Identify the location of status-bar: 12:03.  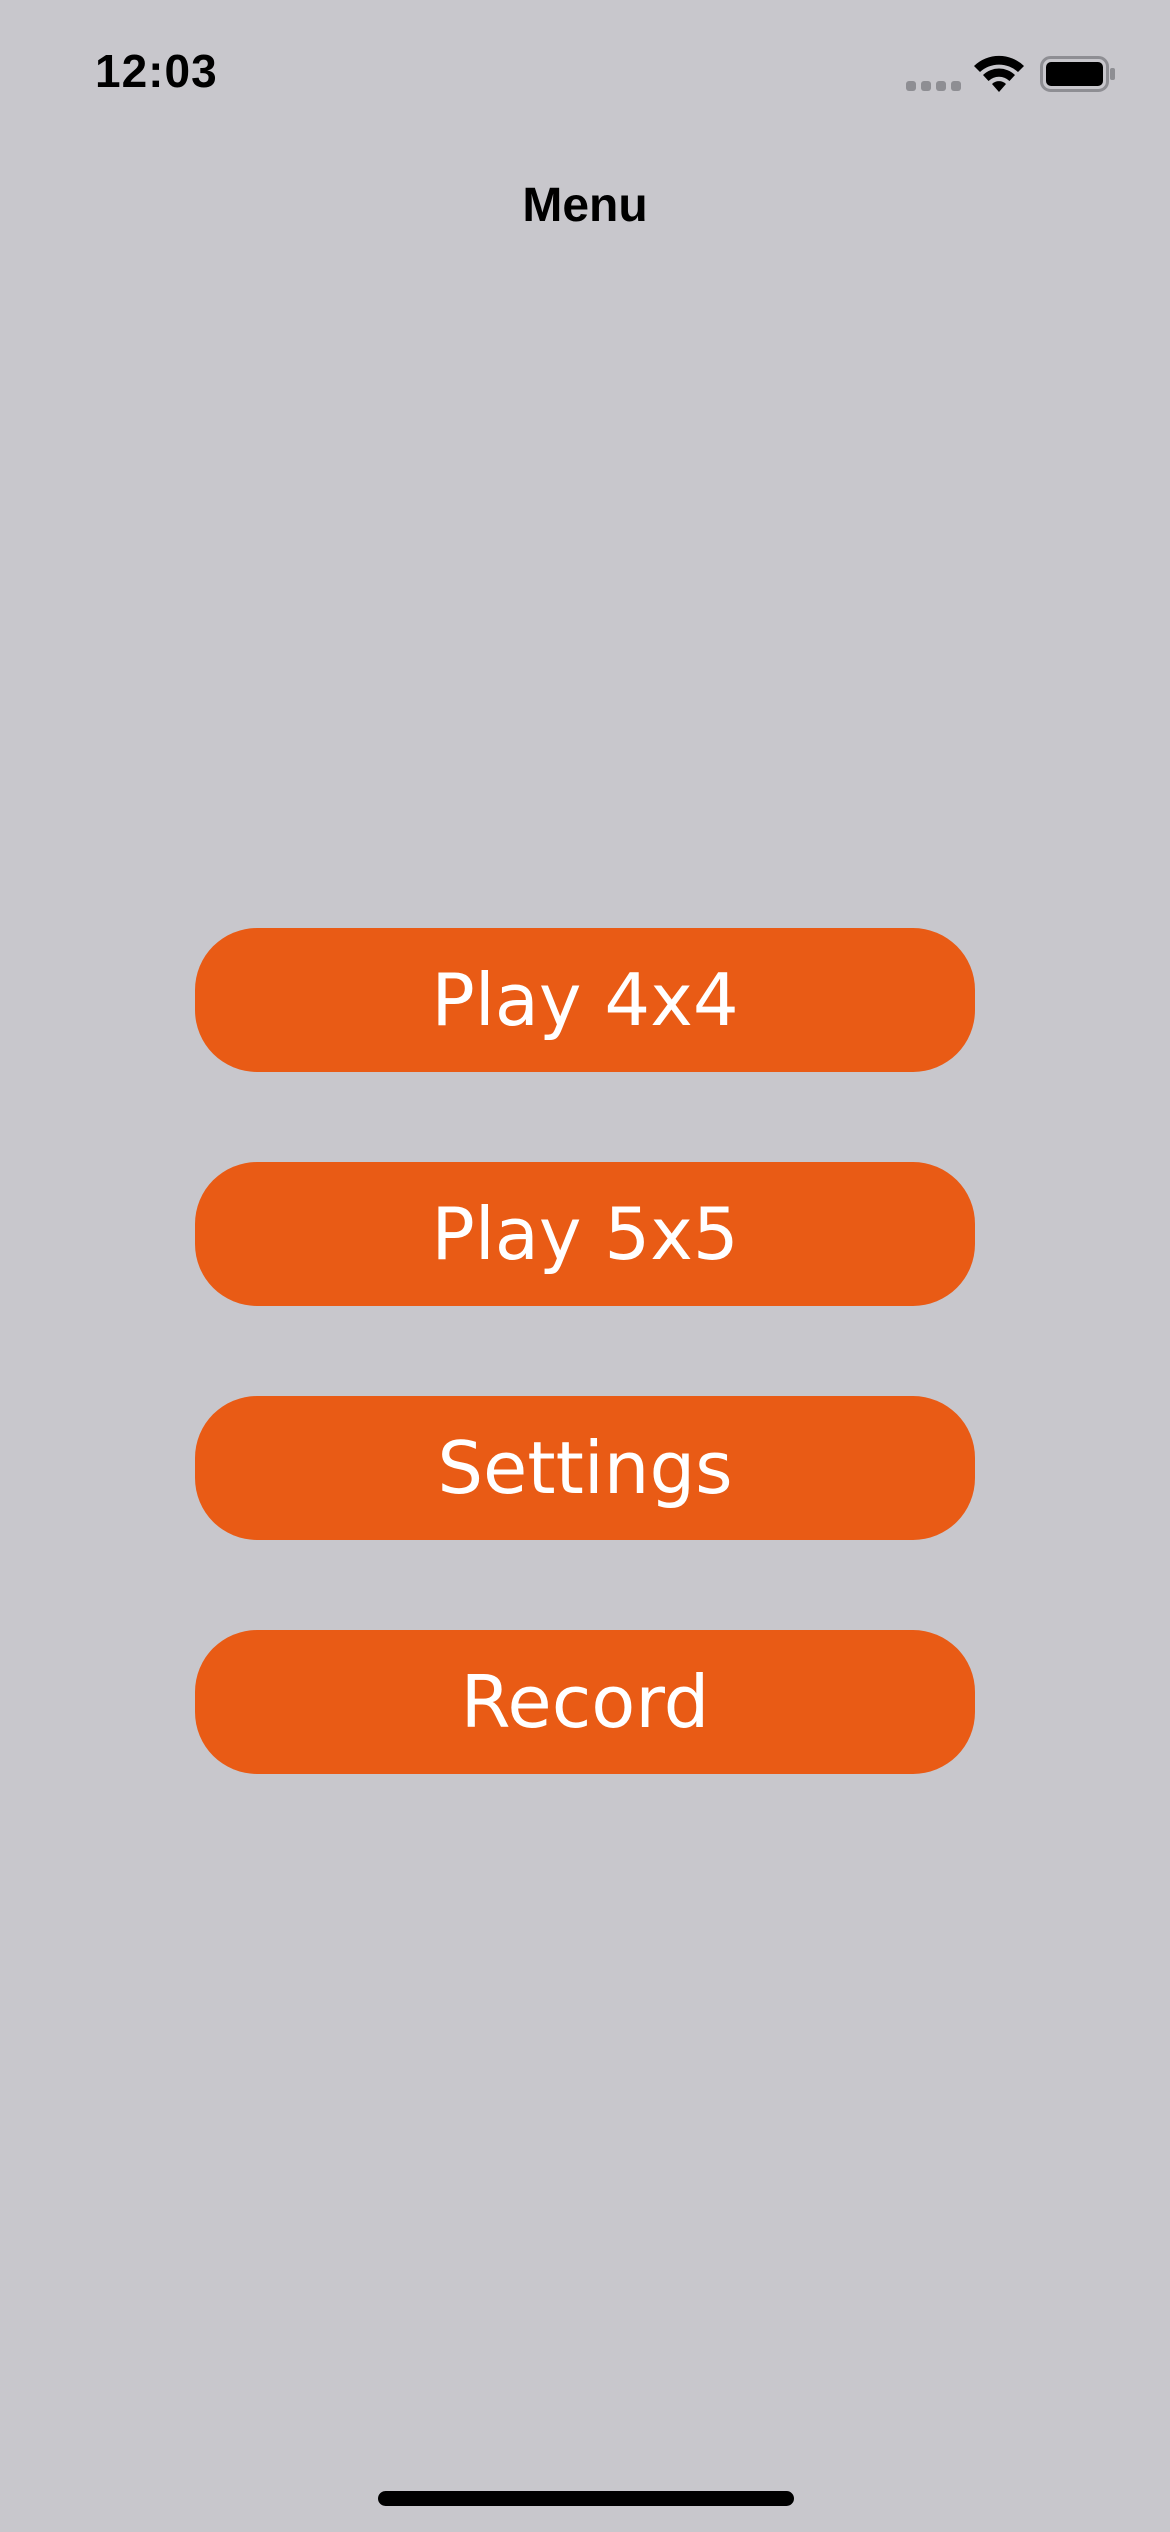
(585, 75).